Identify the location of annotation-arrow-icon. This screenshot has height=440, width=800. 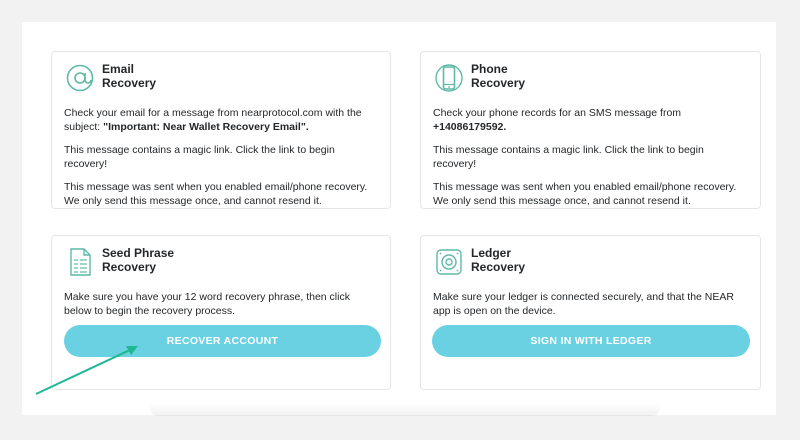
(86, 370).